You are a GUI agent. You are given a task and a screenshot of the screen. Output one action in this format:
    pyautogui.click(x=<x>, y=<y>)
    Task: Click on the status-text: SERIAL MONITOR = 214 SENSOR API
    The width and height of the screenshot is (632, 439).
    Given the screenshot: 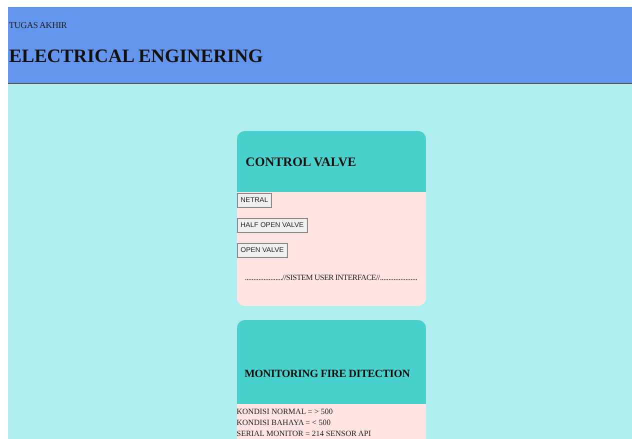 What is the action you would take?
    pyautogui.click(x=304, y=433)
    